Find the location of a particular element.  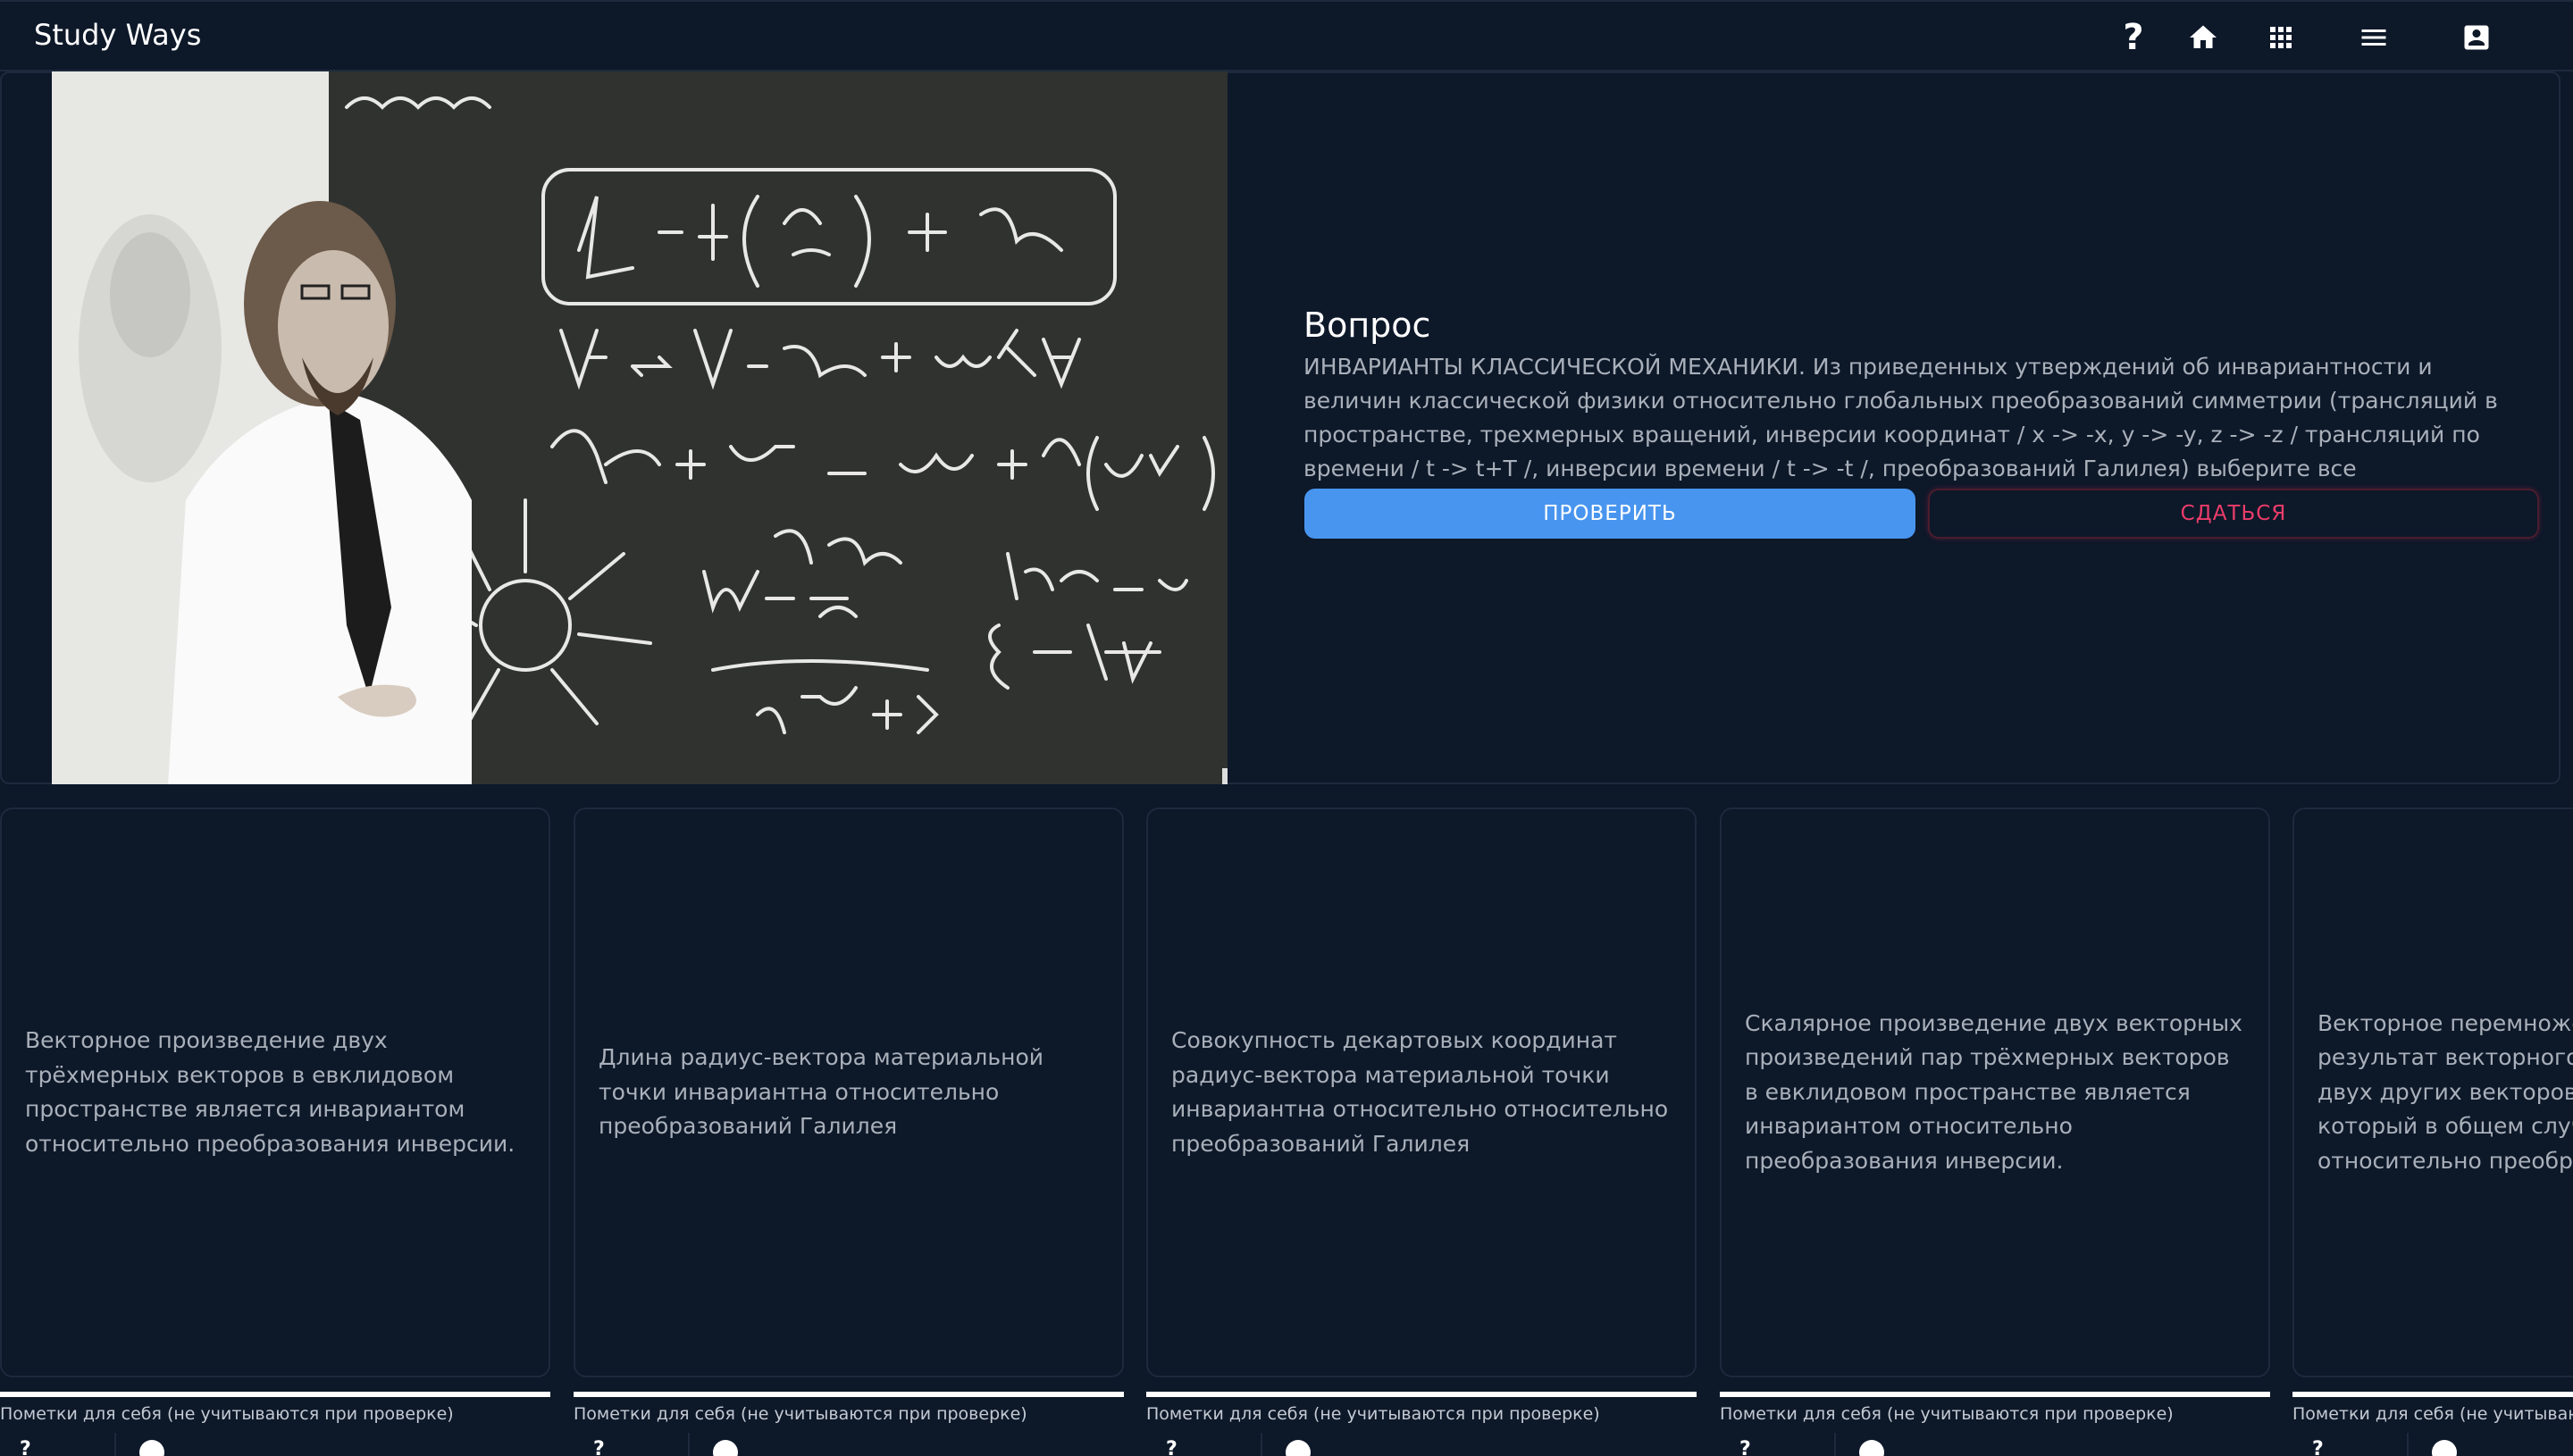

help-label: ? is located at coordinates (2133, 37).